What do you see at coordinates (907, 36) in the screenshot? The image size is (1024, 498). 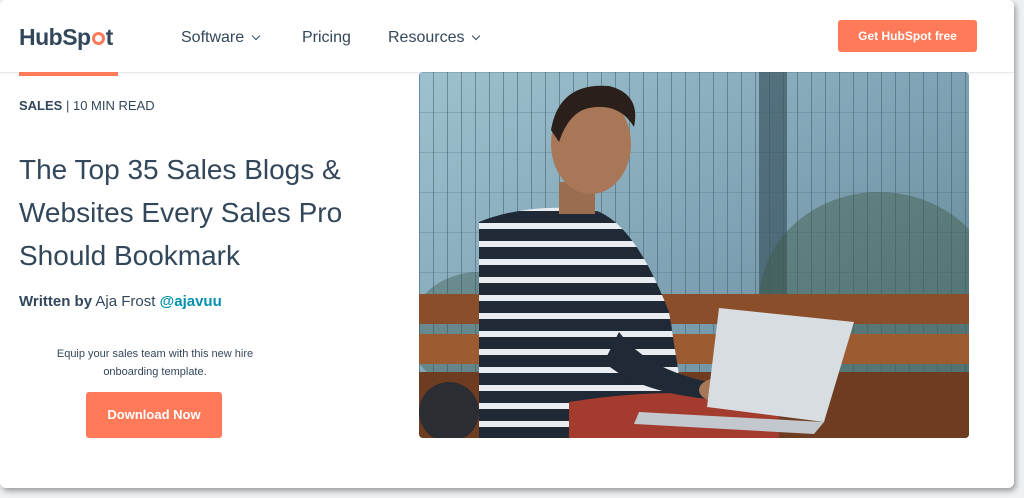 I see `get-hubspot-free-button: Get HubSpot free` at bounding box center [907, 36].